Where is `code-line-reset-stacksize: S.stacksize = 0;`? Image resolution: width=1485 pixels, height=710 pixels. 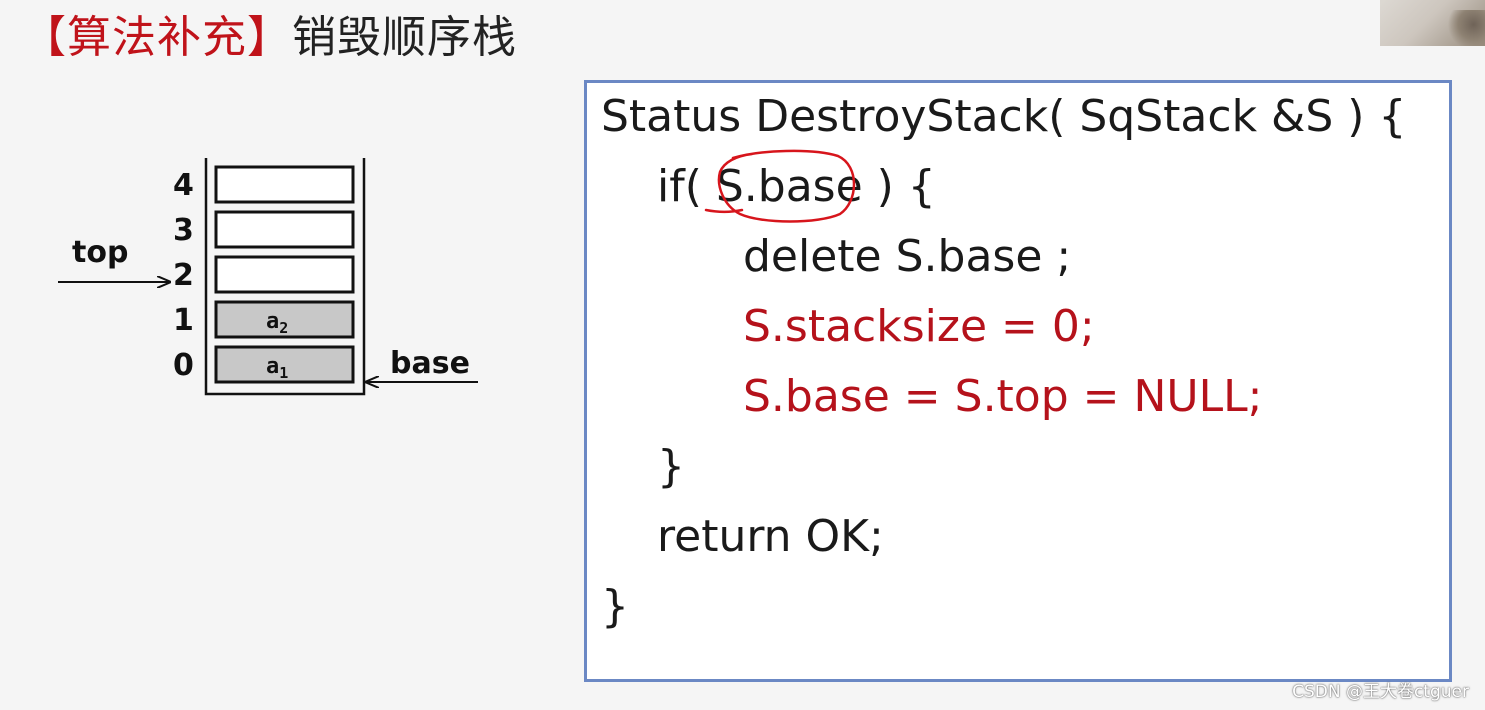
code-line-reset-stacksize: S.stacksize = 0; is located at coordinates (919, 326).